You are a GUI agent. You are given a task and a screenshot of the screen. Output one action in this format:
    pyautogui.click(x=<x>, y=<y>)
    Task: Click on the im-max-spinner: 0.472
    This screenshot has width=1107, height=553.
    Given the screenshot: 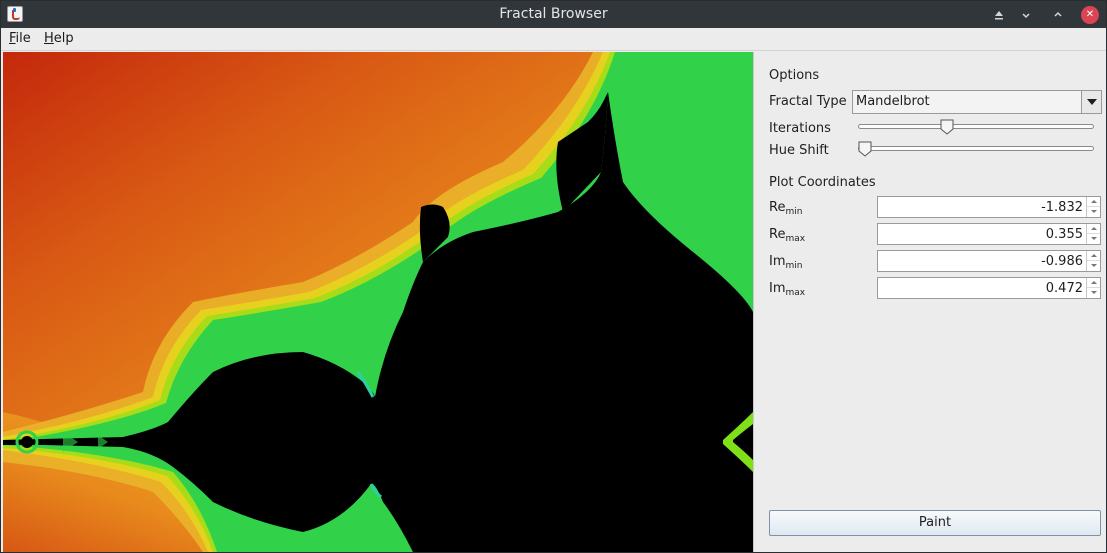 What is the action you would take?
    pyautogui.click(x=989, y=288)
    